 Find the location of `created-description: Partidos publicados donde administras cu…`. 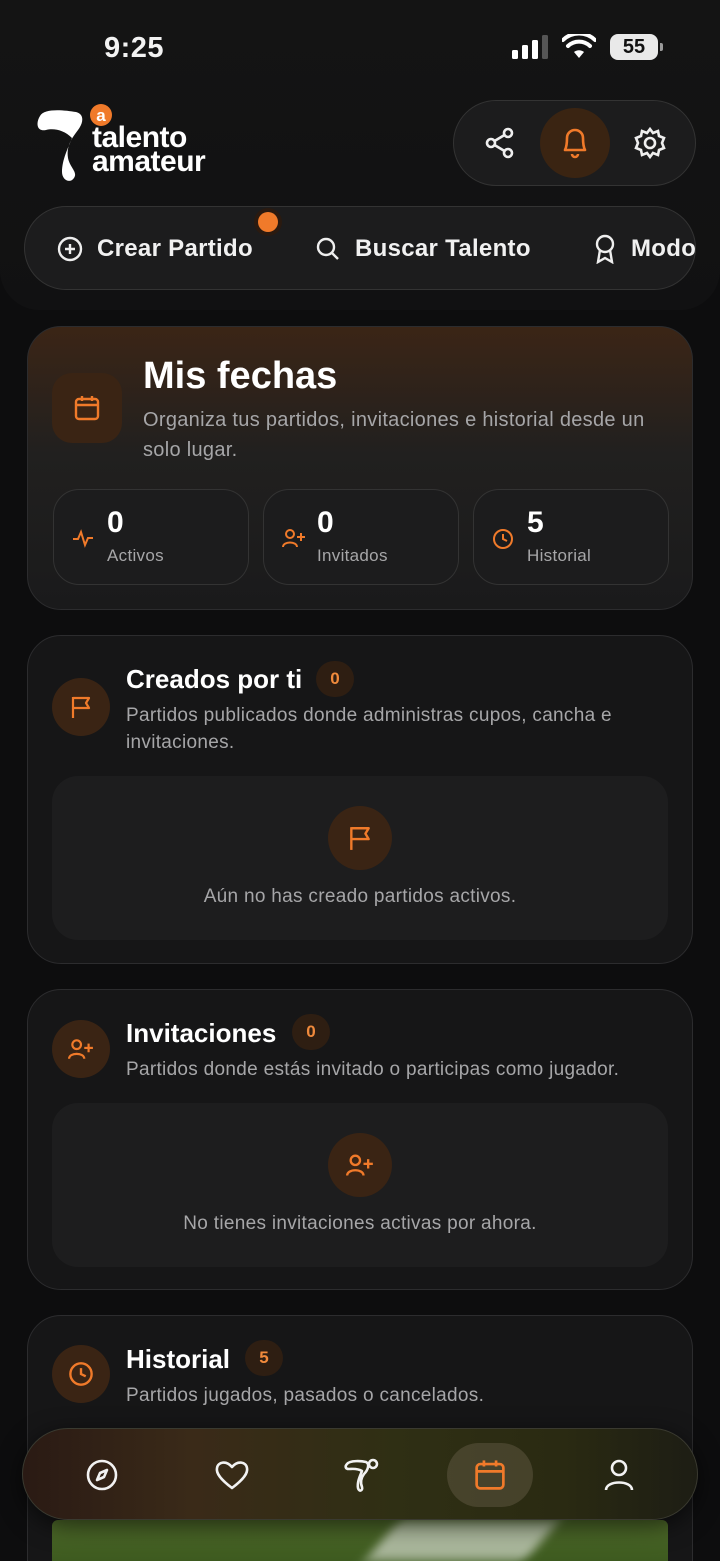

created-description: Partidos publicados donde administras cu… is located at coordinates (369, 729).